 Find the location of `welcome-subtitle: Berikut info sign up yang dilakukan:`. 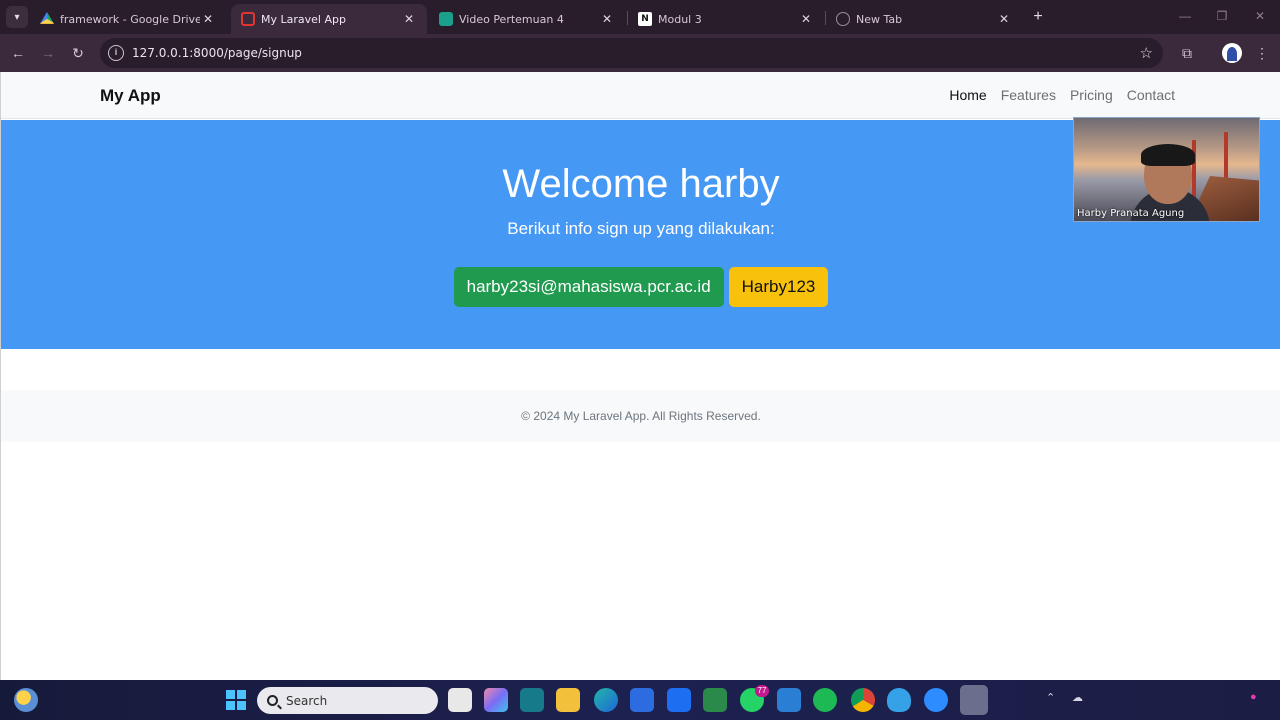

welcome-subtitle: Berikut info sign up yang dilakukan: is located at coordinates (641, 228).